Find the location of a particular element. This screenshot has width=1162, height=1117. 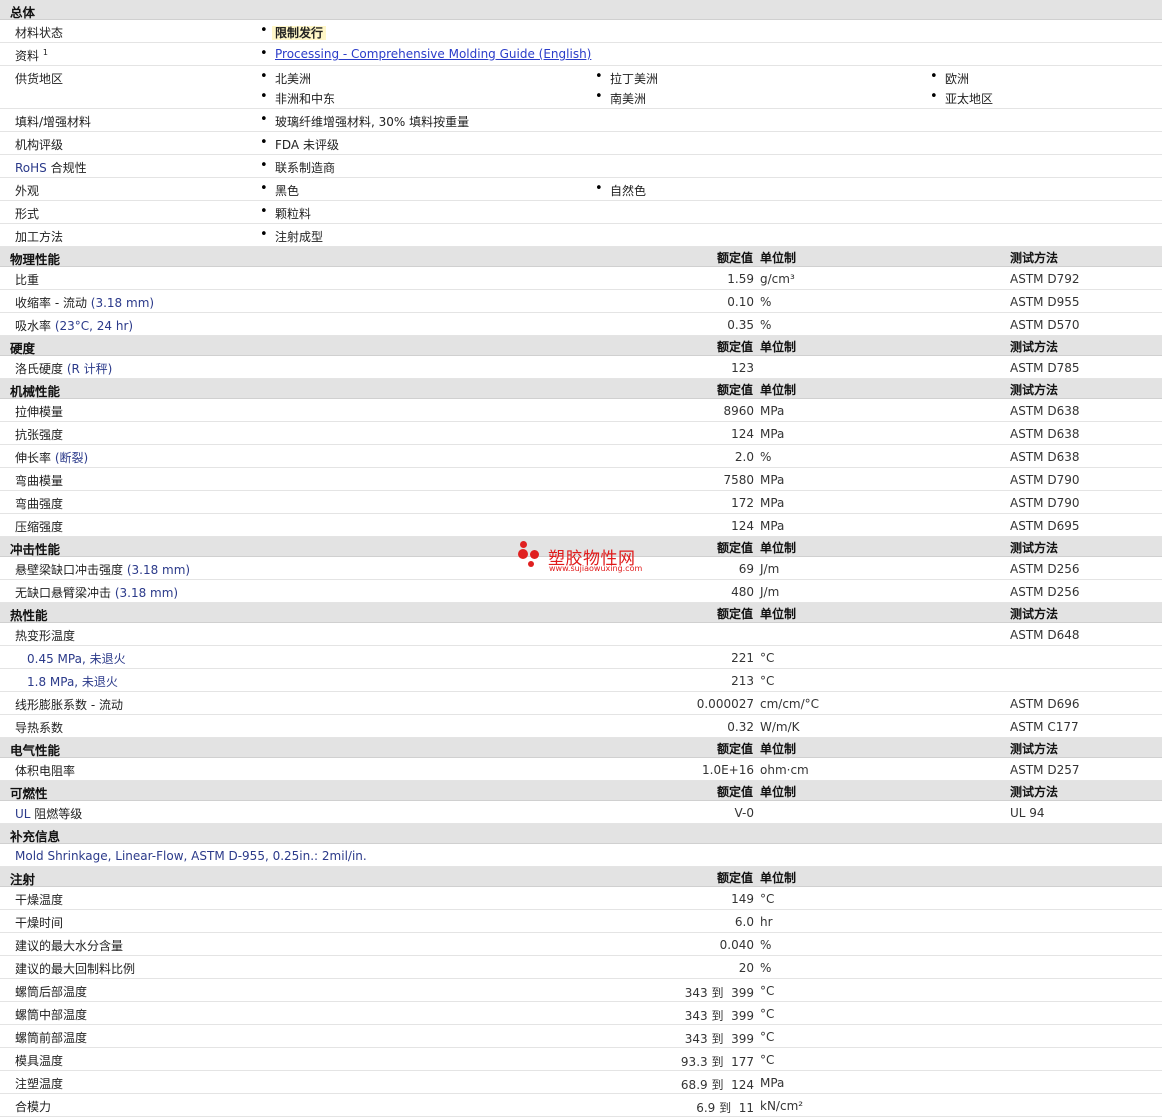

property-label: 线形膨胀系数 - 流动 is located at coordinates (69, 705).